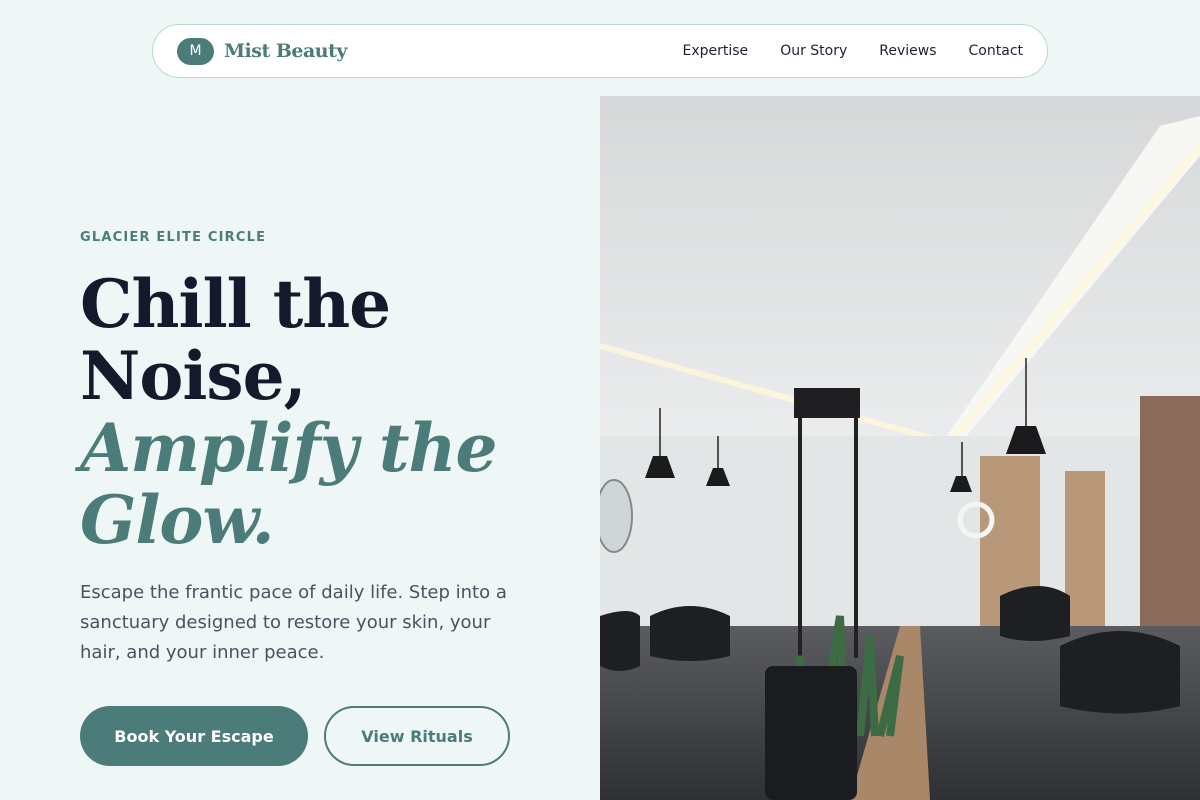  What do you see at coordinates (177, 520) in the screenshot?
I see `headline-accent-2: Glow.` at bounding box center [177, 520].